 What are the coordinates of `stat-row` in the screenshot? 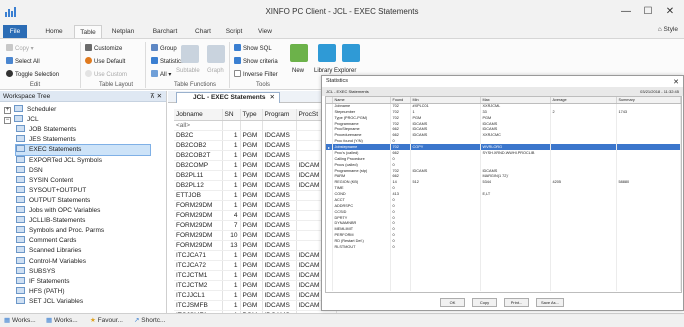 It's located at (503, 288).